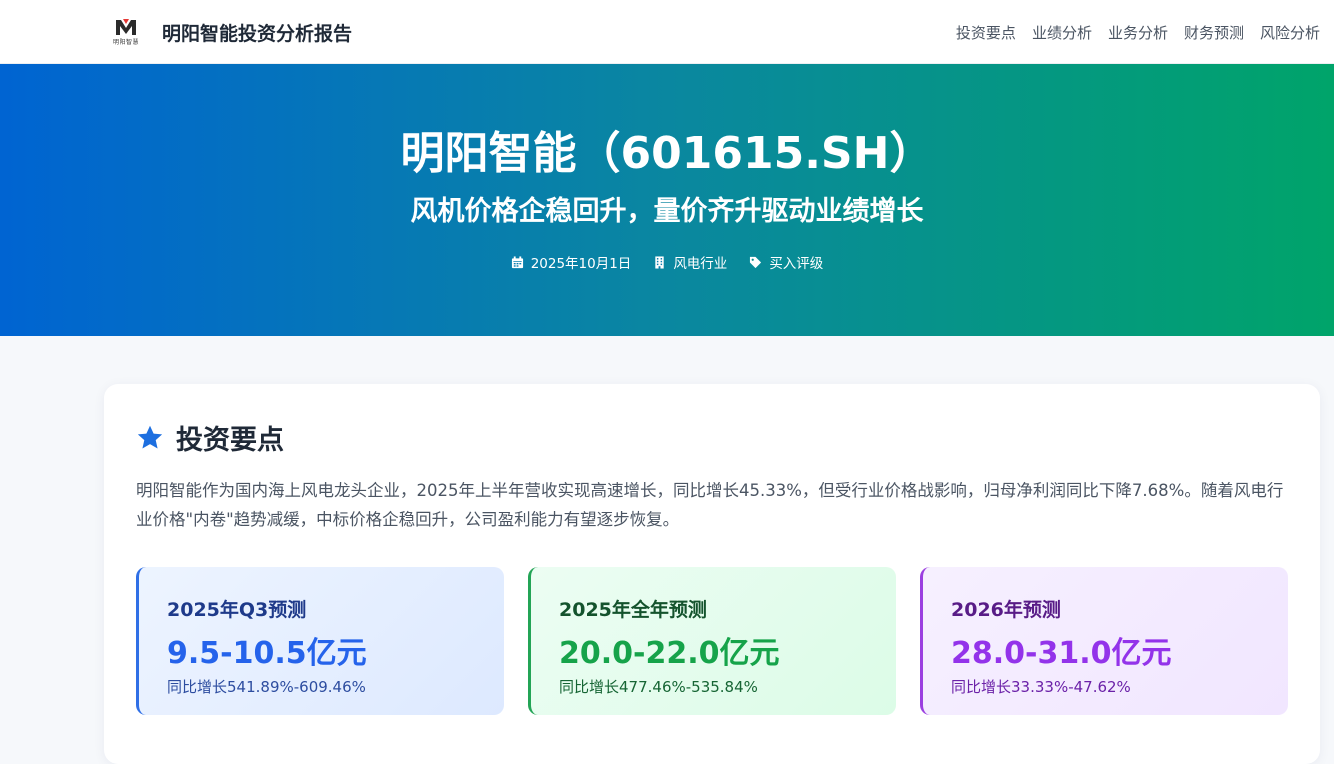 This screenshot has width=1334, height=764. Describe the element at coordinates (633, 610) in the screenshot. I see `forecast-label: 2025年全年预测` at that location.